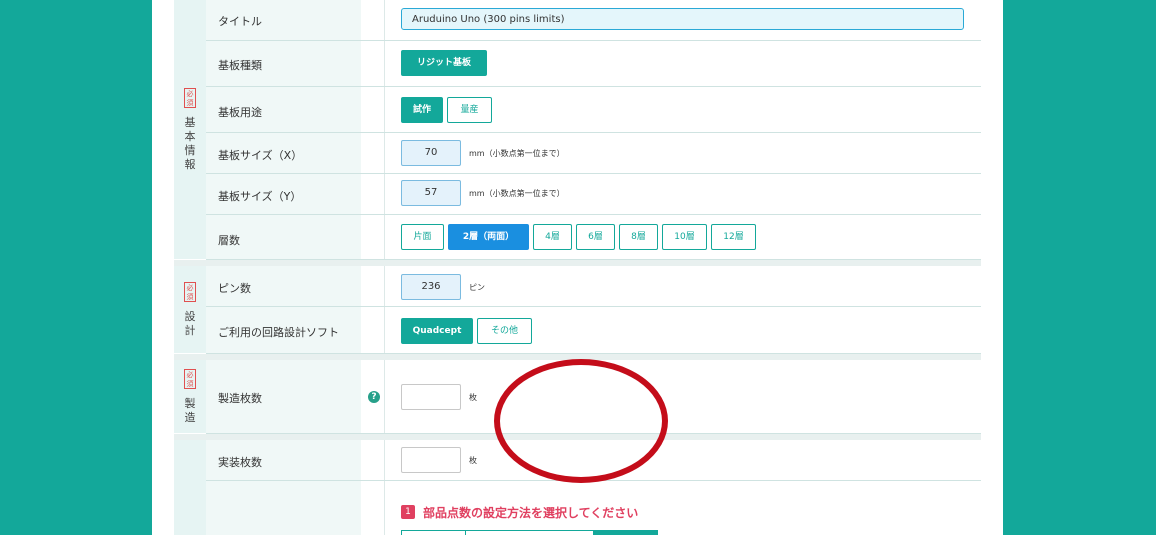  What do you see at coordinates (593, 64) in the screenshot?
I see `row-board-type: 基板種類` at bounding box center [593, 64].